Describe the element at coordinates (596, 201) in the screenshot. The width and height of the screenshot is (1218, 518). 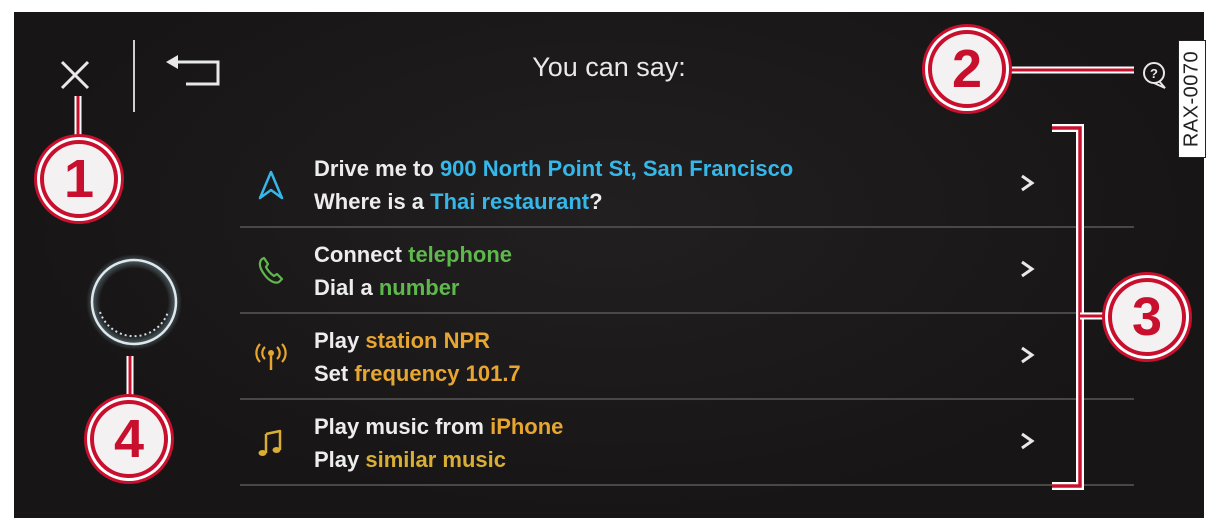
I see `suggestion-text: ?` at that location.